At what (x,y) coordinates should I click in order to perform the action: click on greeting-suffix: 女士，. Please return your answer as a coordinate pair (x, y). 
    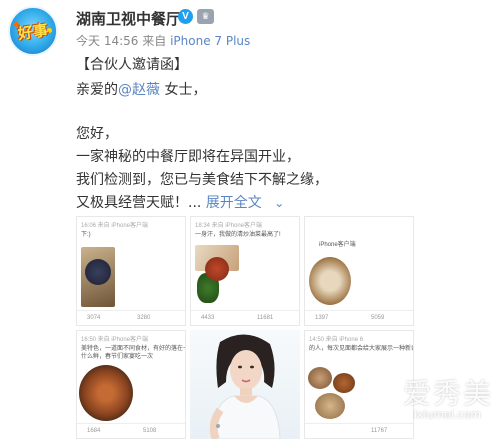
    Looking at the image, I should click on (183, 90).